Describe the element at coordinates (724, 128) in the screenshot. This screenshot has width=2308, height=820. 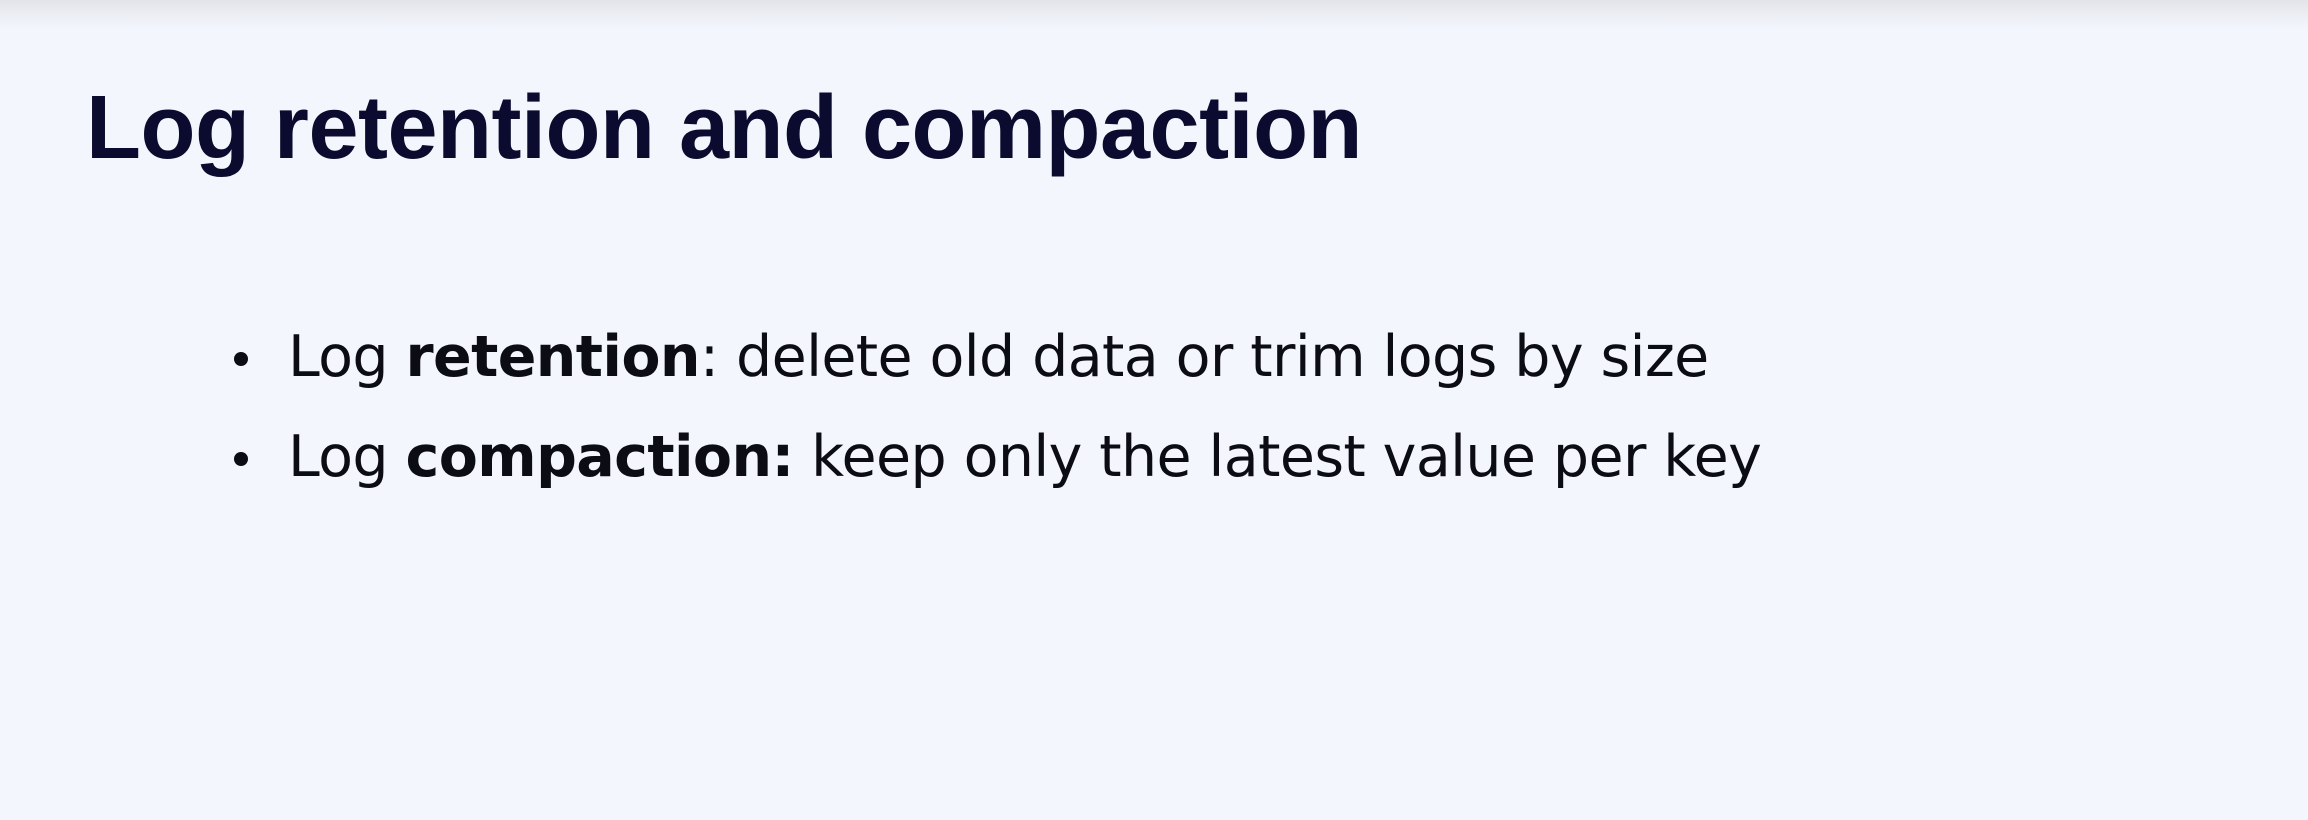
I see `slide-title: Log retention and compaction` at that location.